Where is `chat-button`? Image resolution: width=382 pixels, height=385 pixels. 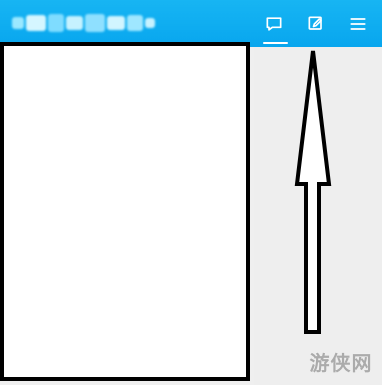
chat-button is located at coordinates (274, 24).